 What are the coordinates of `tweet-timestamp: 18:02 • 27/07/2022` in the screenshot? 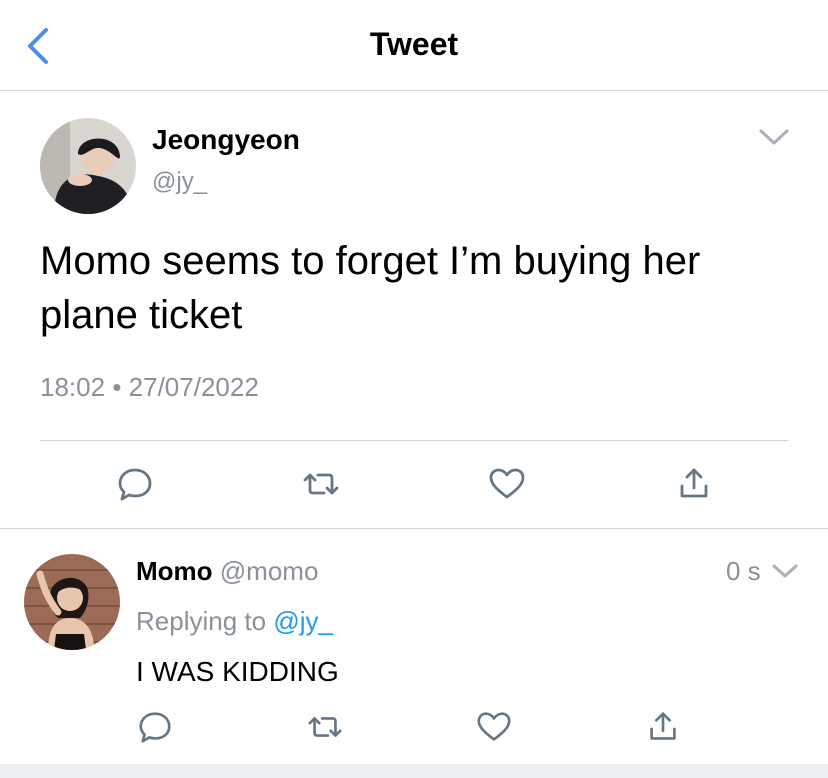 It's located at (149, 387).